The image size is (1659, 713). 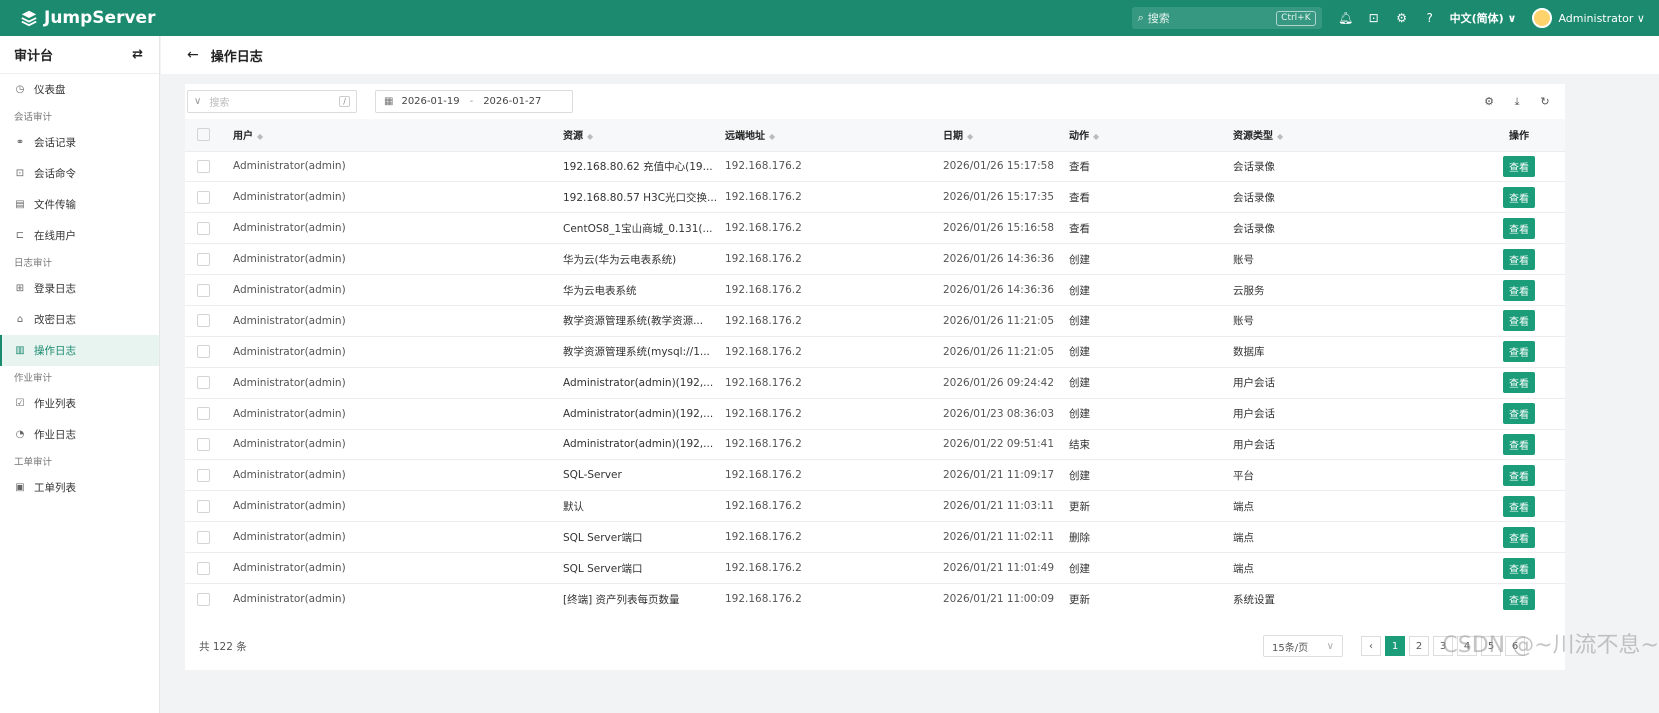 I want to click on sidebar-item: ⌂ 改密日志, so click(x=79, y=319).